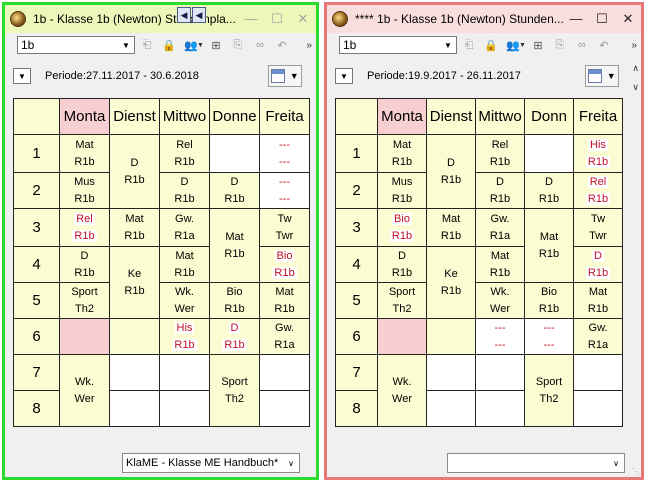  Describe the element at coordinates (76, 45) in the screenshot. I see `class-select: 1b ▼` at that location.